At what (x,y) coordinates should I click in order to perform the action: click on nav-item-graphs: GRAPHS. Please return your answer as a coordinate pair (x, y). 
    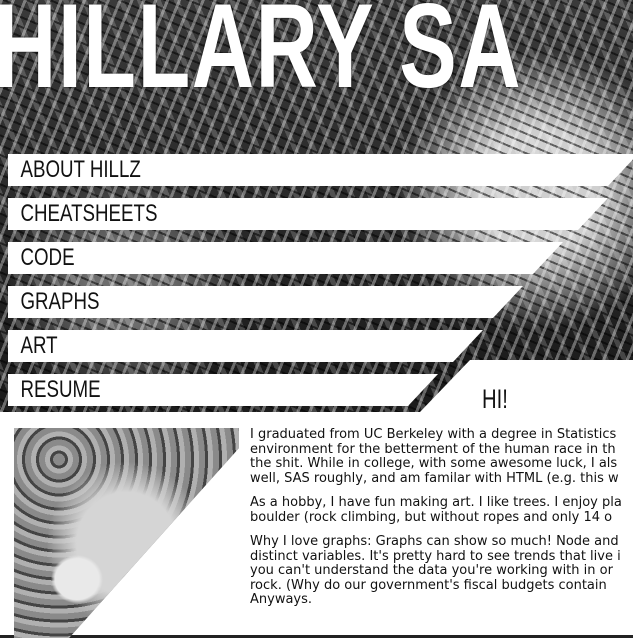
    Looking at the image, I should click on (265, 302).